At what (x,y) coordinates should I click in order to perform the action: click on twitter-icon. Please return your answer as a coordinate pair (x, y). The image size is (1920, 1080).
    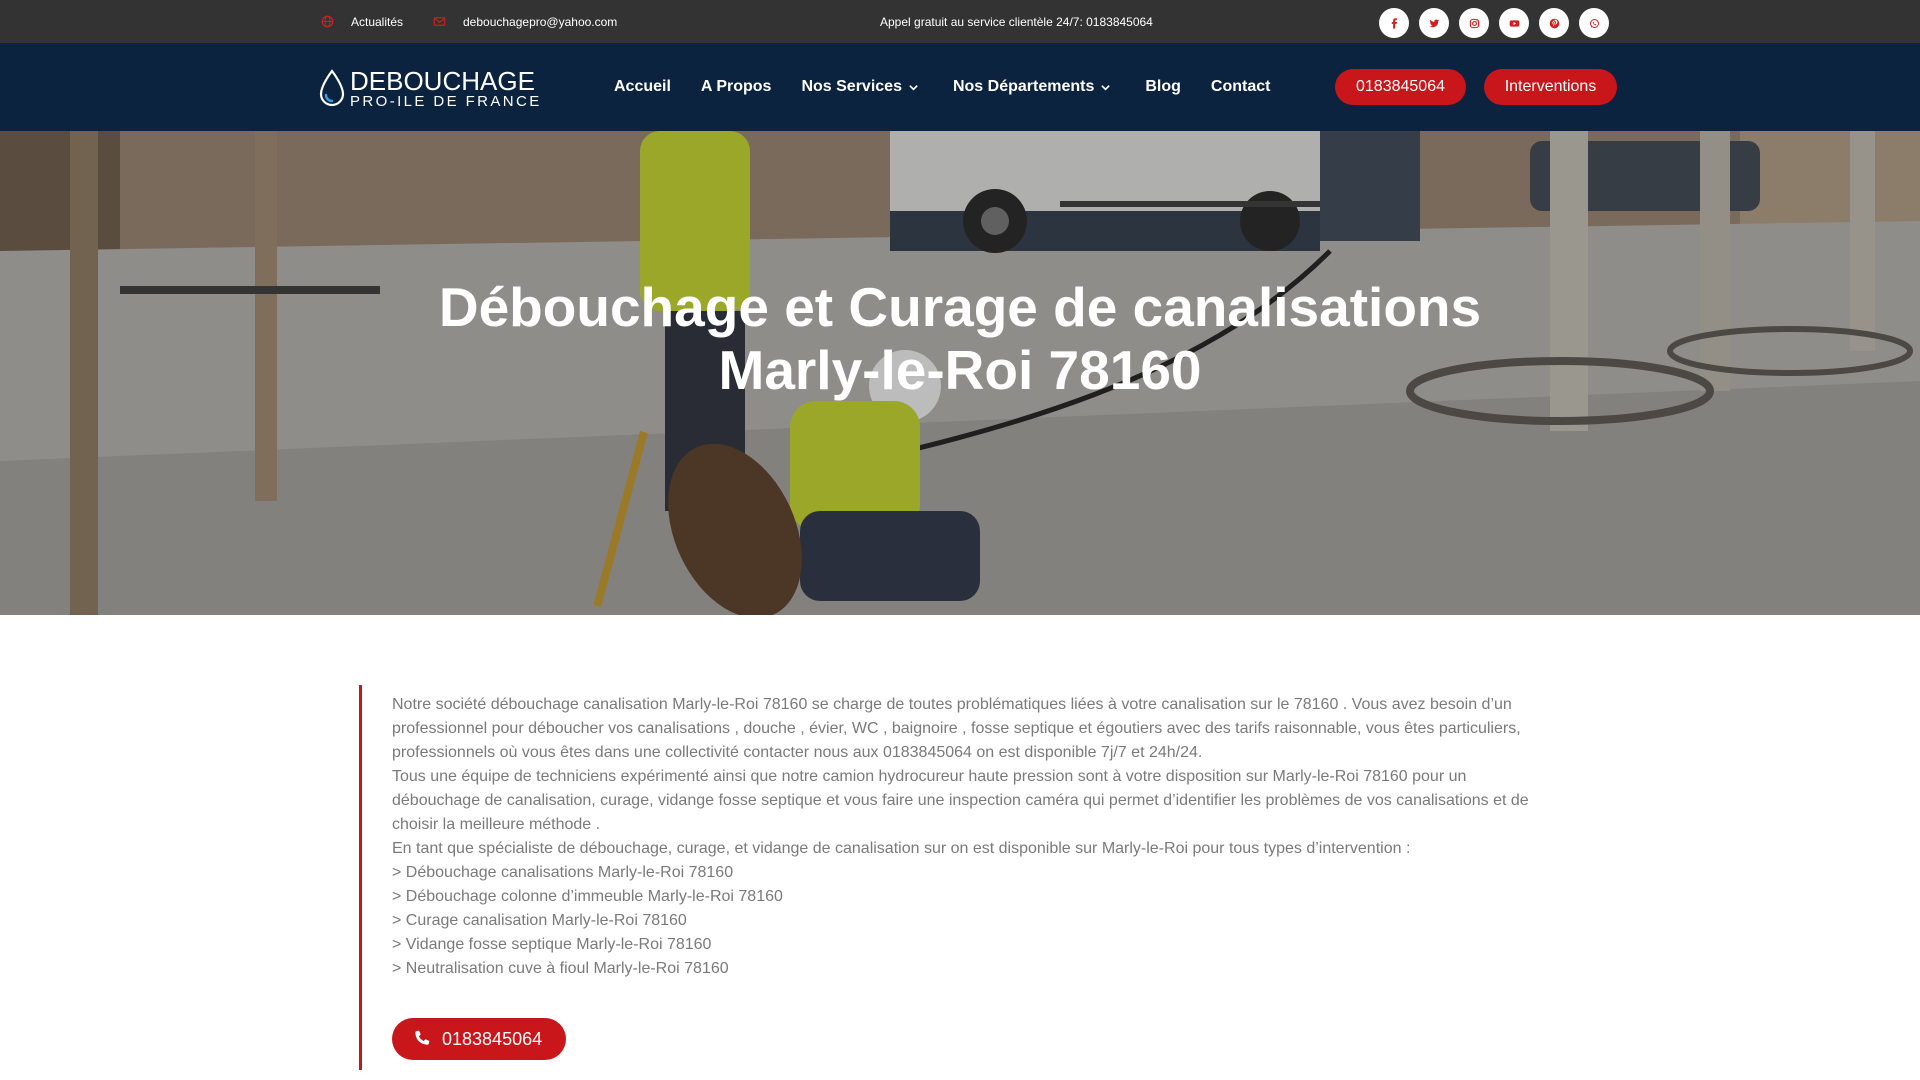
    Looking at the image, I should click on (1434, 23).